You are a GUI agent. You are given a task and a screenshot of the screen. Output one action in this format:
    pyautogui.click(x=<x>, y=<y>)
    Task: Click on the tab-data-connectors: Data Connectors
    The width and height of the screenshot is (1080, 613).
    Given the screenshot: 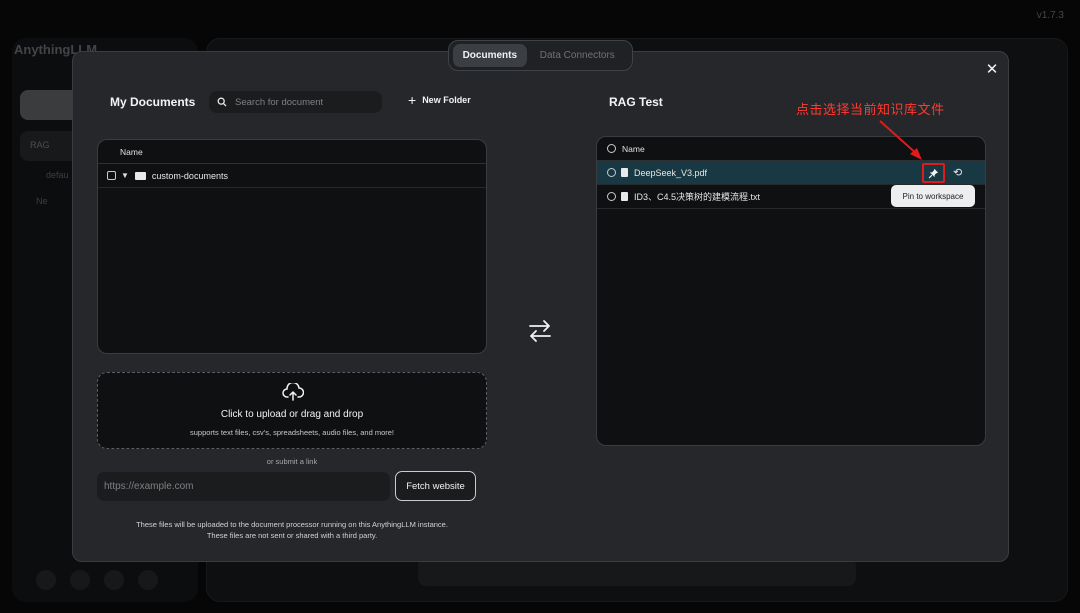 What is the action you would take?
    pyautogui.click(x=577, y=55)
    